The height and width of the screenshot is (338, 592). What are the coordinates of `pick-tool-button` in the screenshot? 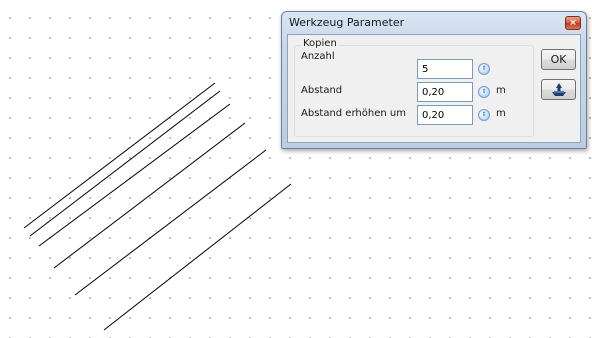 It's located at (558, 89).